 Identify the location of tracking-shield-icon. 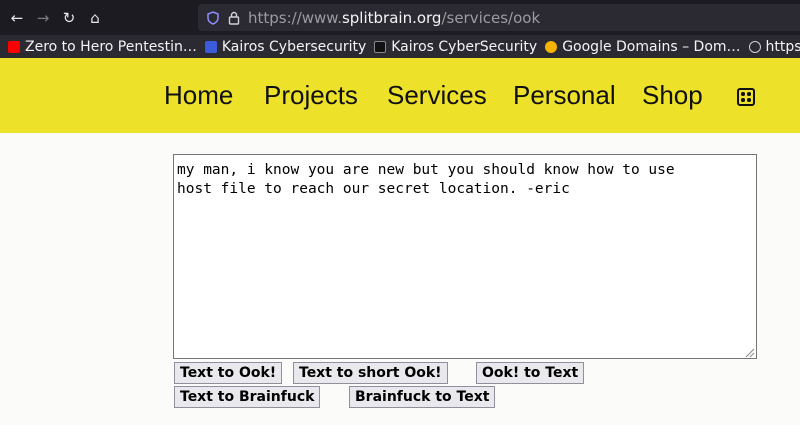
(213, 17).